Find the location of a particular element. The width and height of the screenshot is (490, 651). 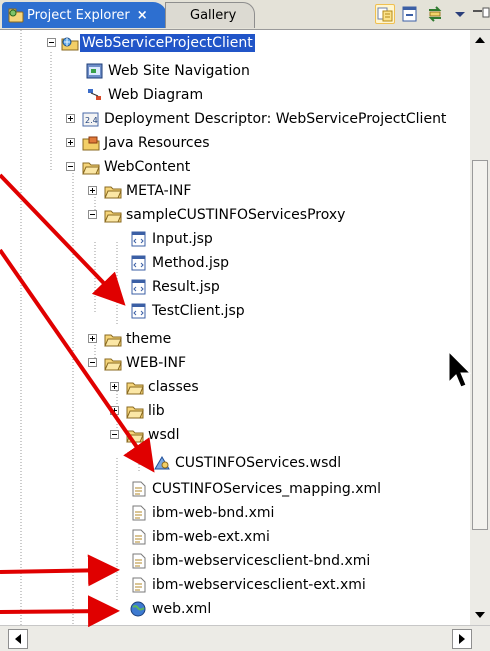

xml-file-icon is located at coordinates (139, 489).